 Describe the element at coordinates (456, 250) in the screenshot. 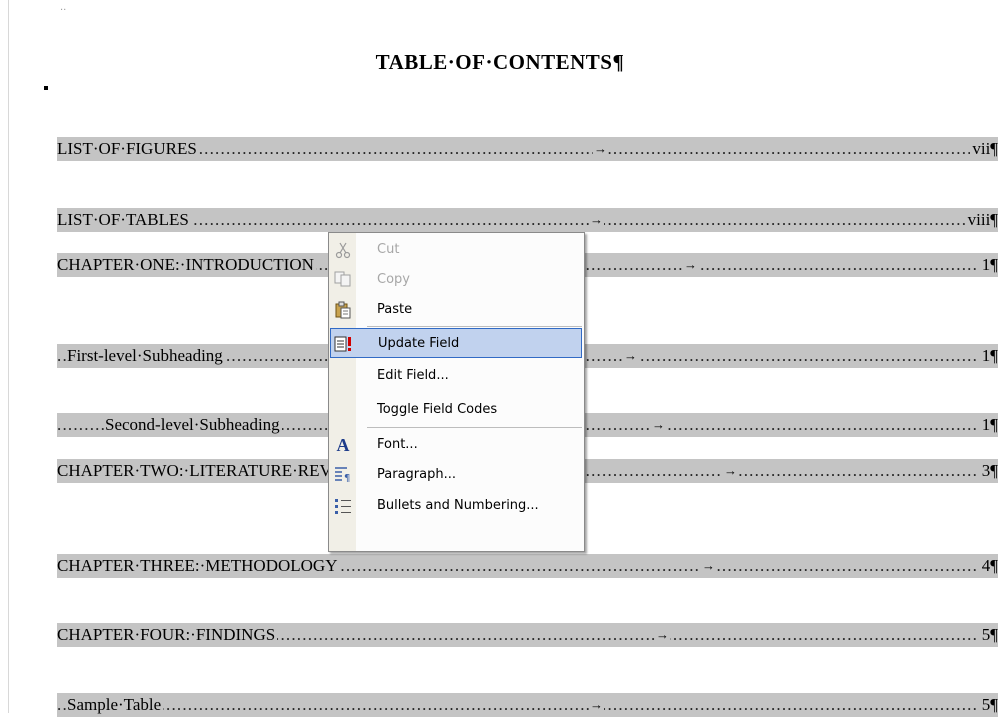

I see `menu-item-cut: Cut` at that location.